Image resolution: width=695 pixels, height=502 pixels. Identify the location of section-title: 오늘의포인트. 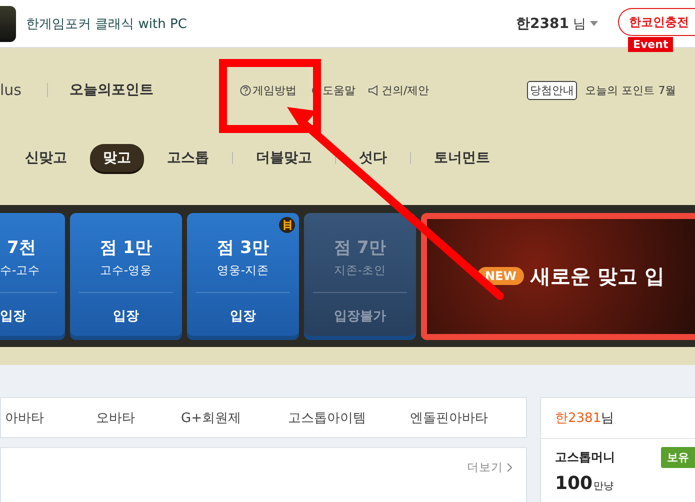
(112, 90).